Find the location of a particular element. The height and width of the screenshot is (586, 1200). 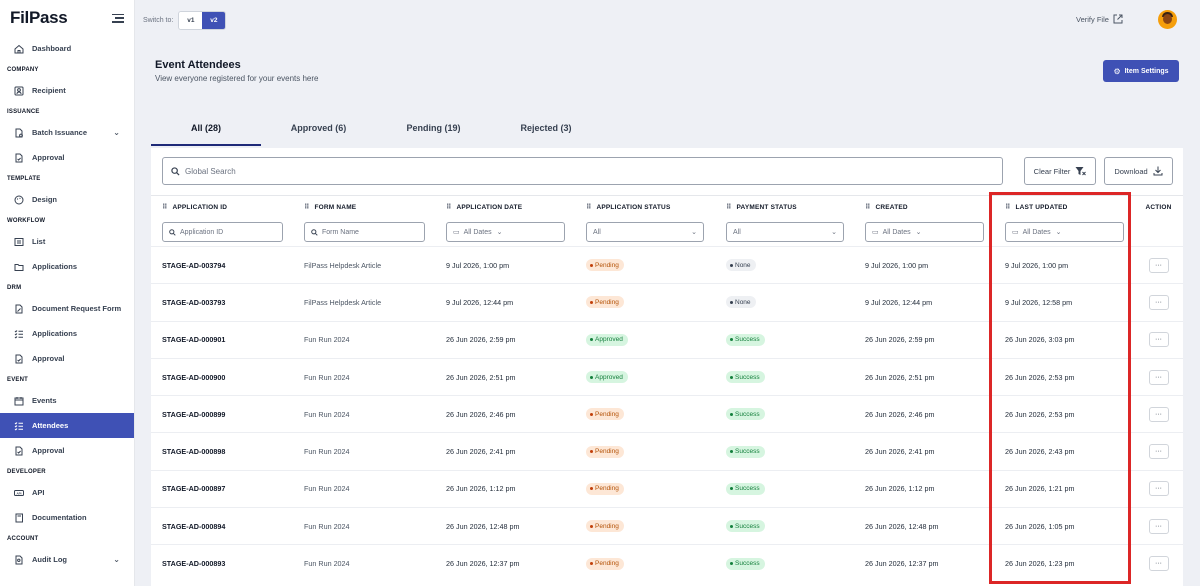

payment-status-filter: All ⌄ is located at coordinates (785, 232).